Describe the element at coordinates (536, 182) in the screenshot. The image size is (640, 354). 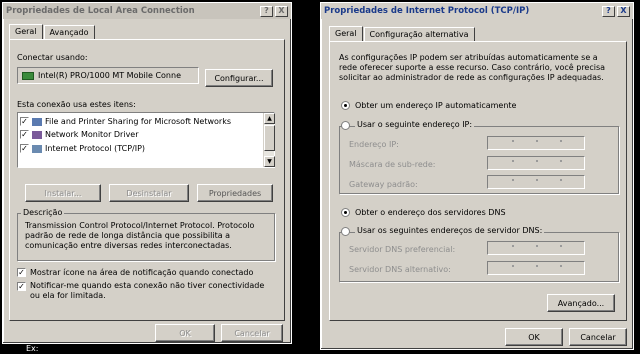
I see `gateway-field` at that location.